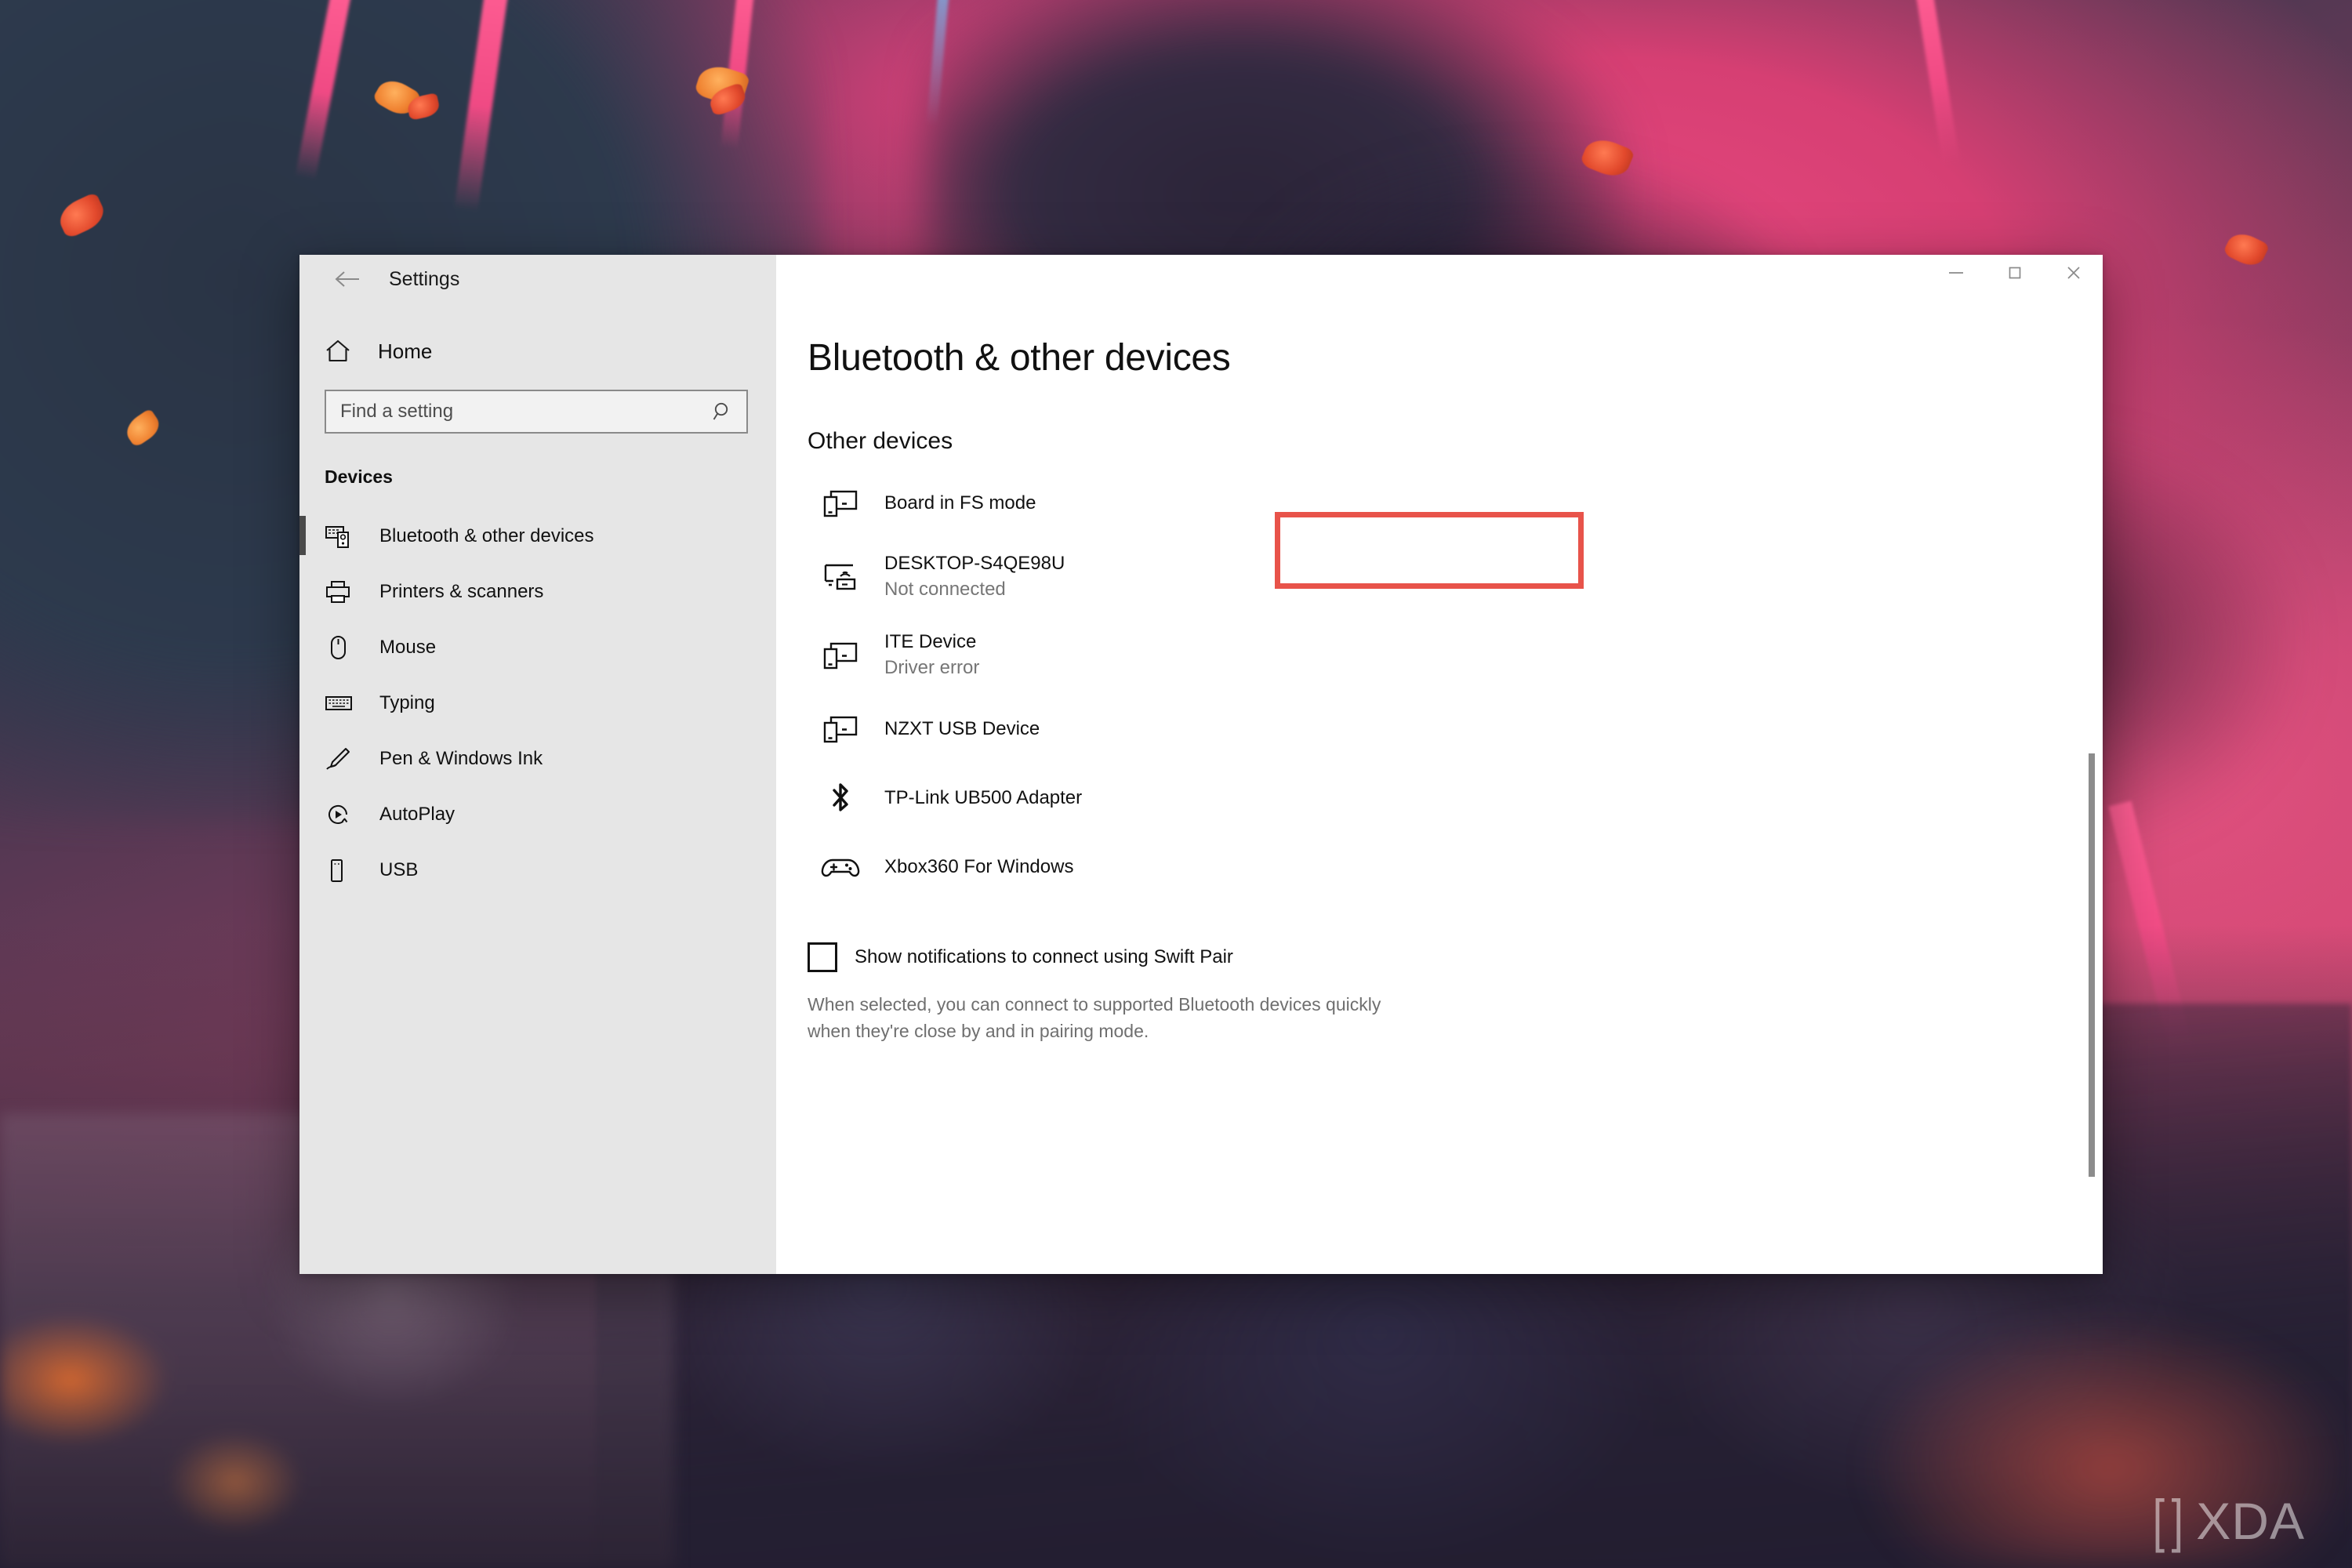 This screenshot has height=1568, width=2352. What do you see at coordinates (932, 667) in the screenshot?
I see `device-status: Driver error` at bounding box center [932, 667].